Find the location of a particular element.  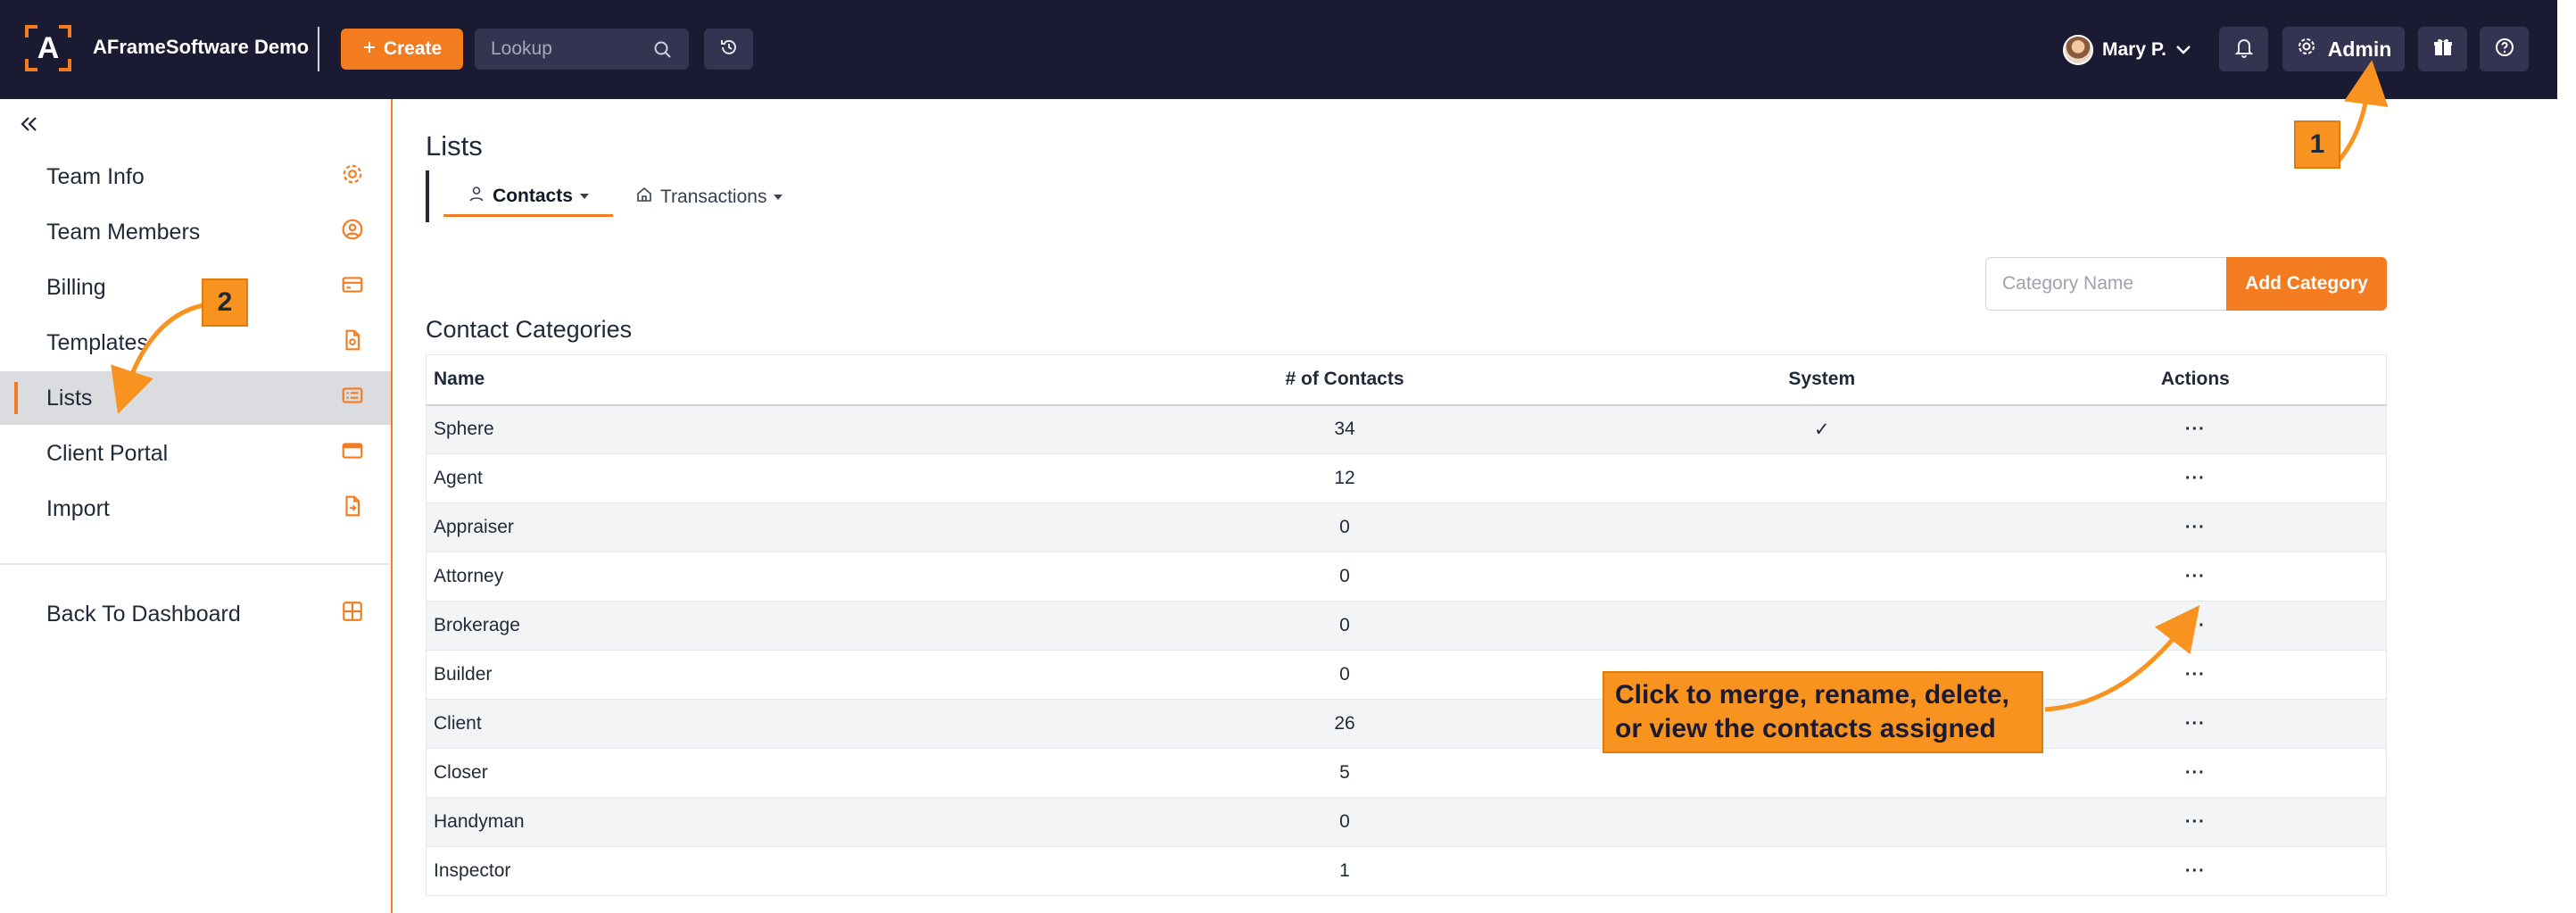

table-row: Agent 12 ··· is located at coordinates (1406, 478).